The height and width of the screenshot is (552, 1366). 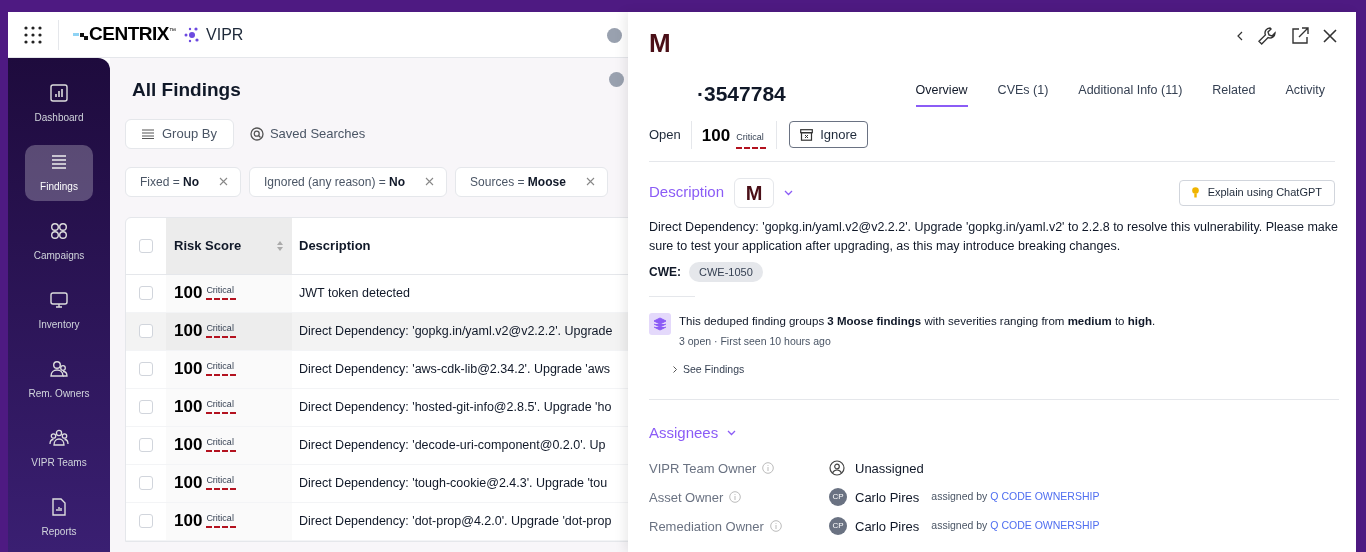 I want to click on group-by-button: Group By, so click(x=179, y=133).